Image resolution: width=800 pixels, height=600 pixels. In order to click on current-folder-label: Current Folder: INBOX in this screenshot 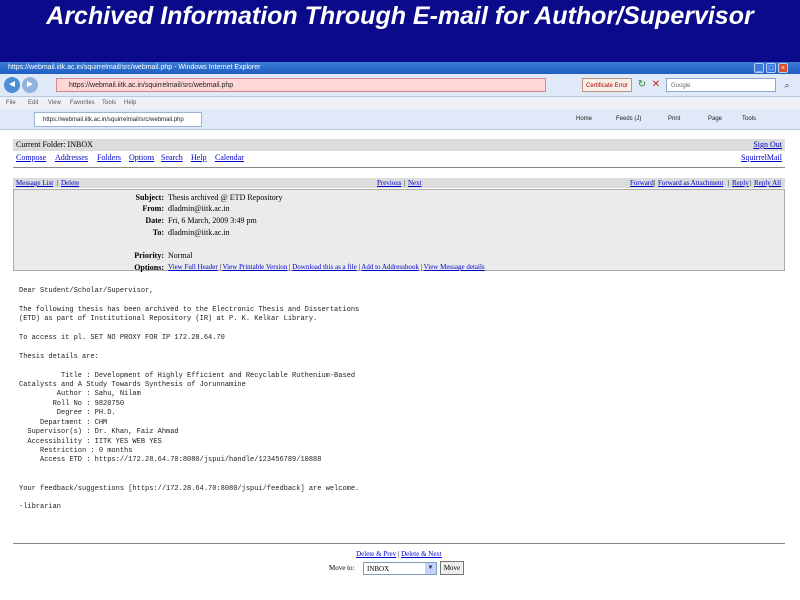, I will do `click(54, 144)`.